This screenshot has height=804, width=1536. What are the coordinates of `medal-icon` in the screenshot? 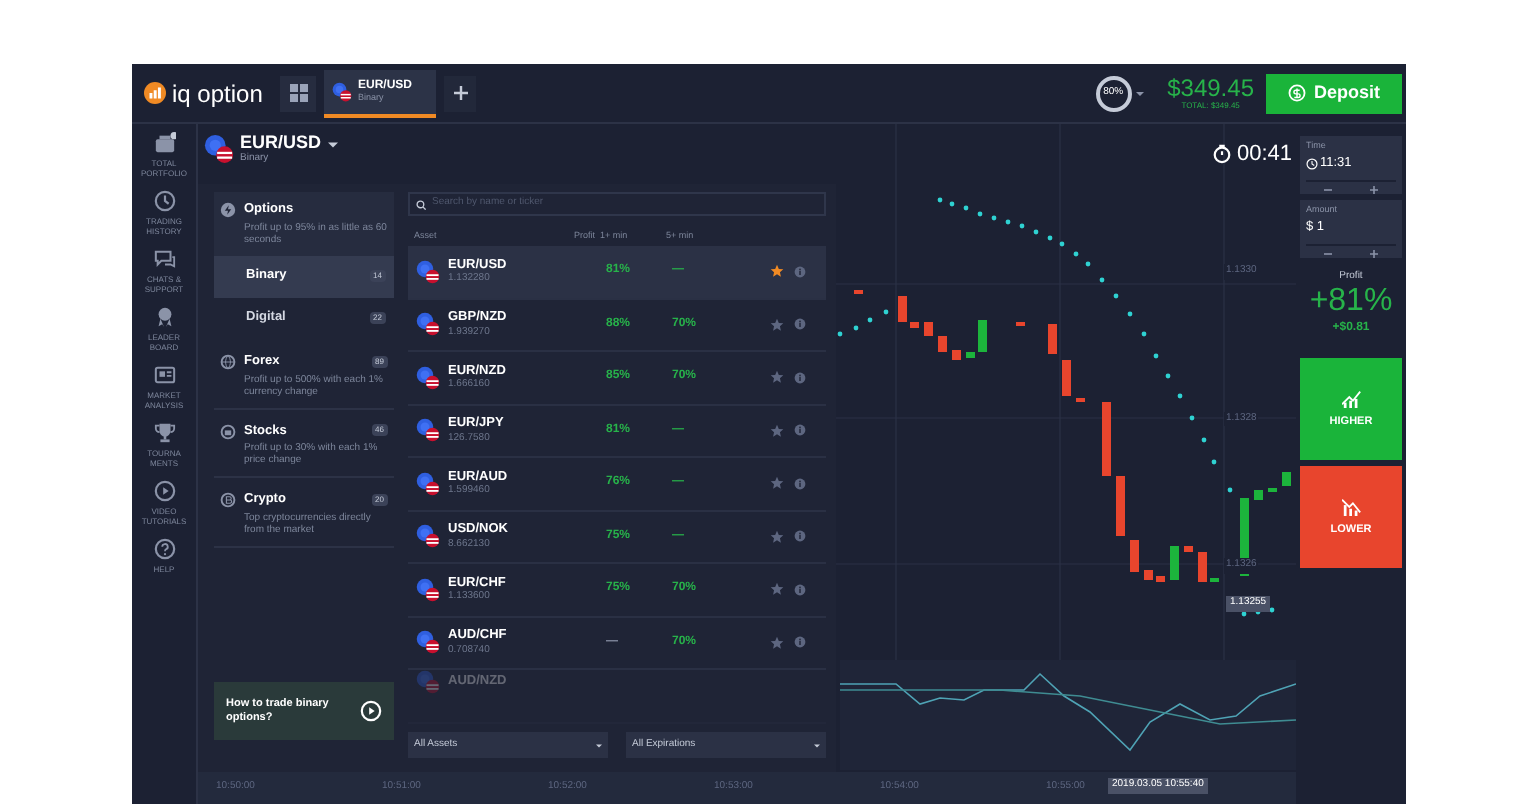 It's located at (164, 317).